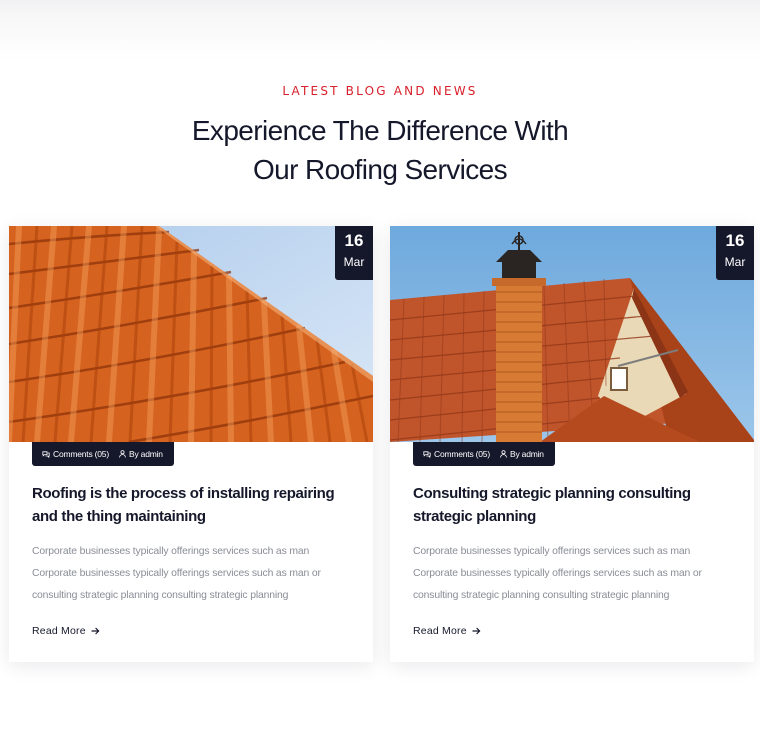 This screenshot has width=760, height=734. I want to click on blog-image-roof-tiles: 16 Mar, so click(191, 334).